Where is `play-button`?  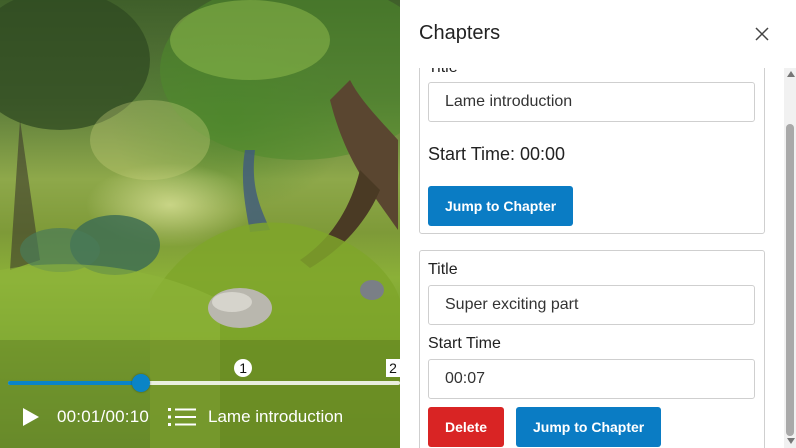
play-button is located at coordinates (31, 417).